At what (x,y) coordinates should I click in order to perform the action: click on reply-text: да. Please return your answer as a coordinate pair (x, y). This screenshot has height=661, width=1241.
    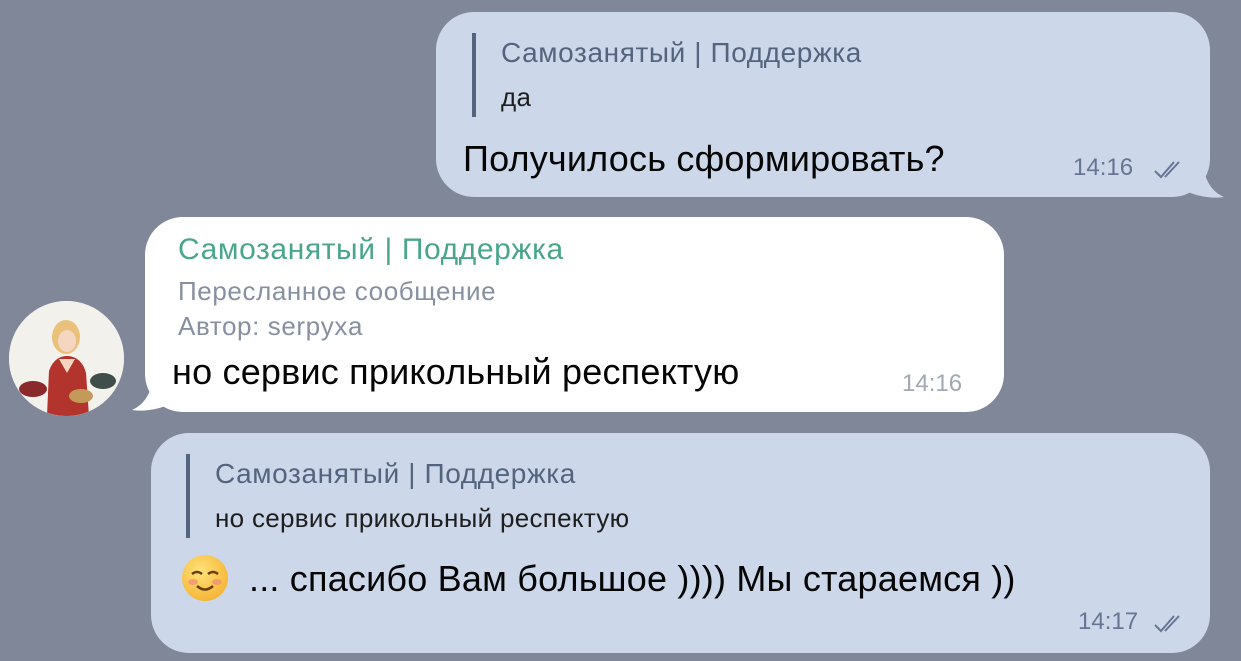
    Looking at the image, I should click on (516, 97).